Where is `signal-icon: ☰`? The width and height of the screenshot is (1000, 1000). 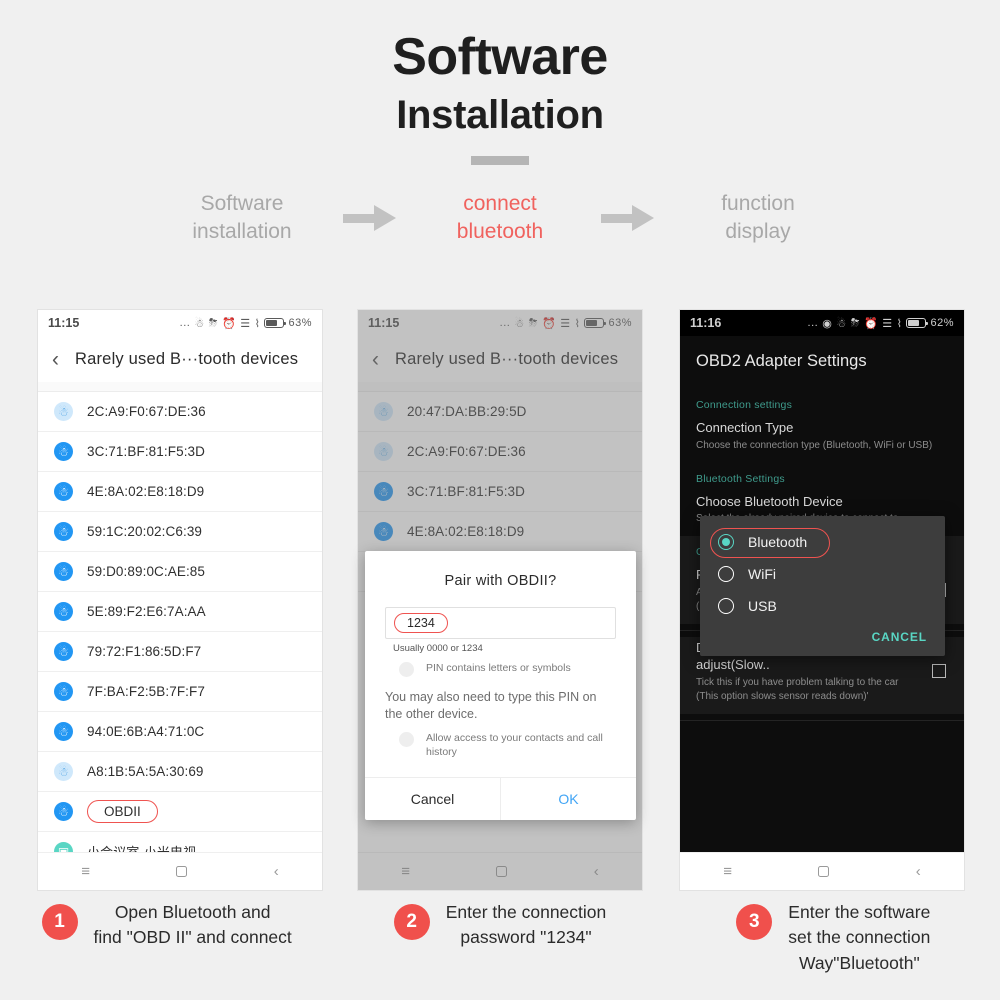 signal-icon: ☰ is located at coordinates (245, 323).